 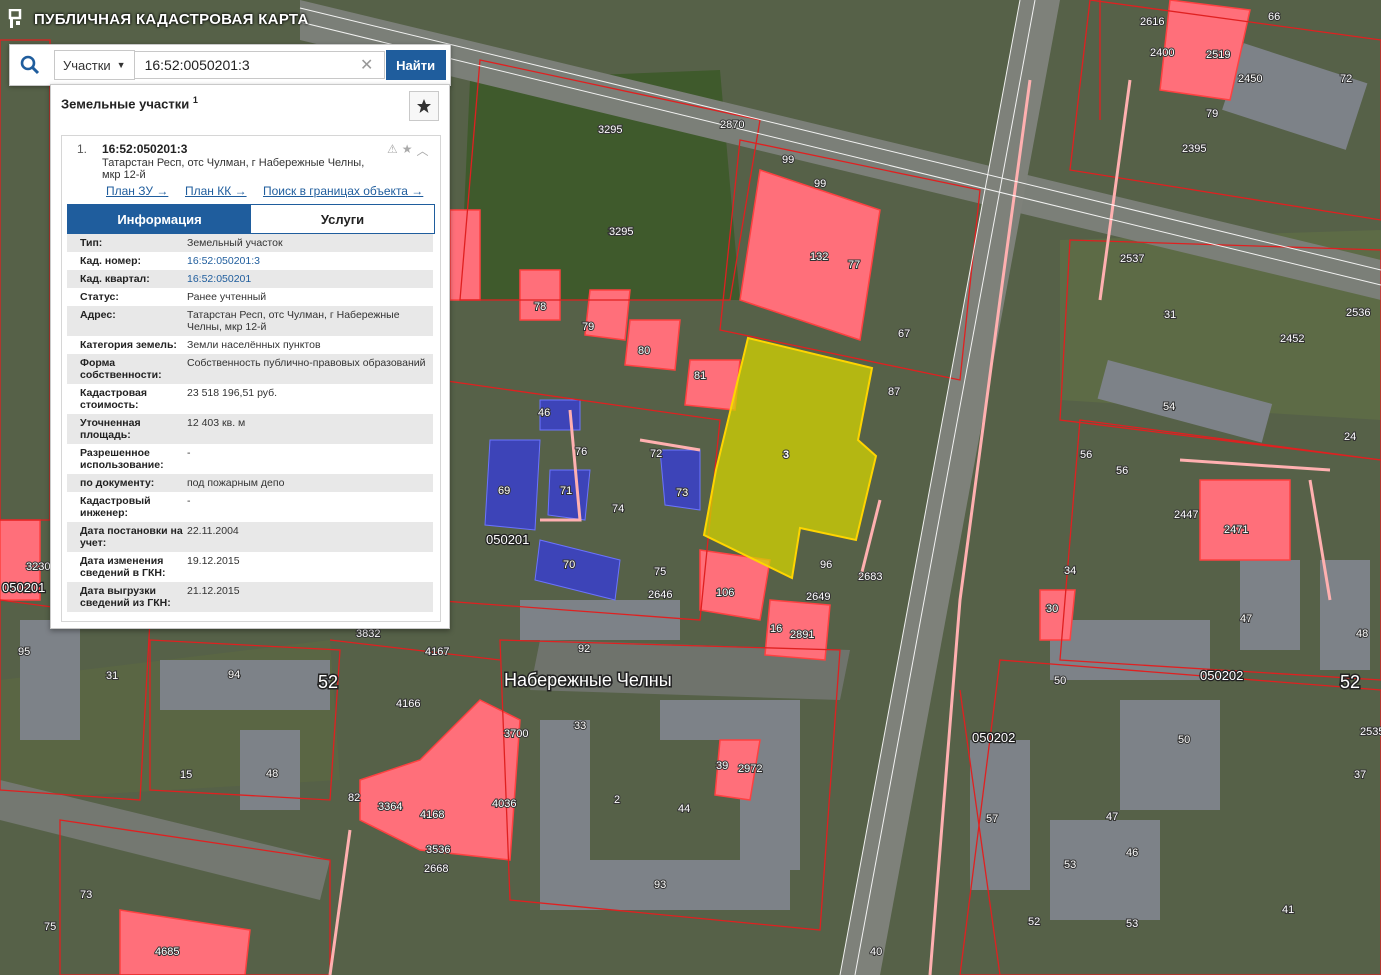 What do you see at coordinates (423, 150) in the screenshot?
I see `chevron-up-icon: ︿` at bounding box center [423, 150].